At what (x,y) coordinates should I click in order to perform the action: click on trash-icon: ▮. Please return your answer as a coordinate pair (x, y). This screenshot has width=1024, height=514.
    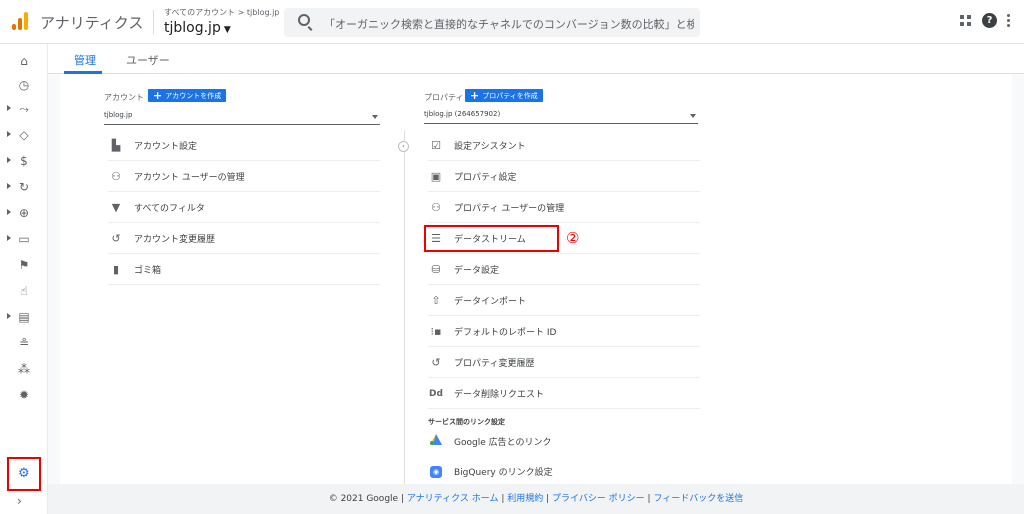
    Looking at the image, I should click on (116, 269).